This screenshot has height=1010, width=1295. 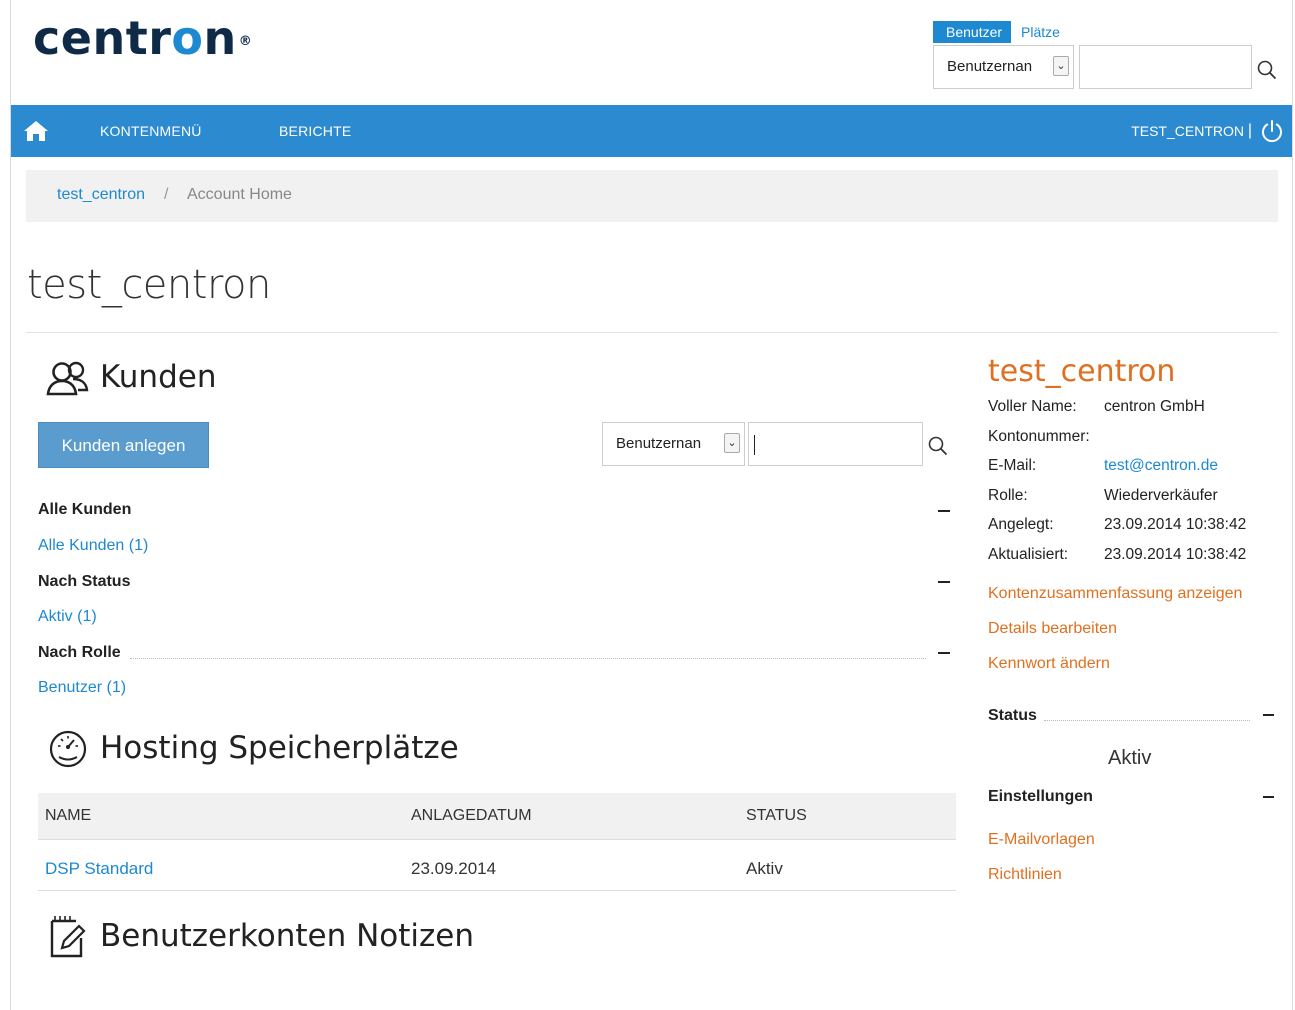 I want to click on label-angelegt: Angelegt:, so click(x=1021, y=524).